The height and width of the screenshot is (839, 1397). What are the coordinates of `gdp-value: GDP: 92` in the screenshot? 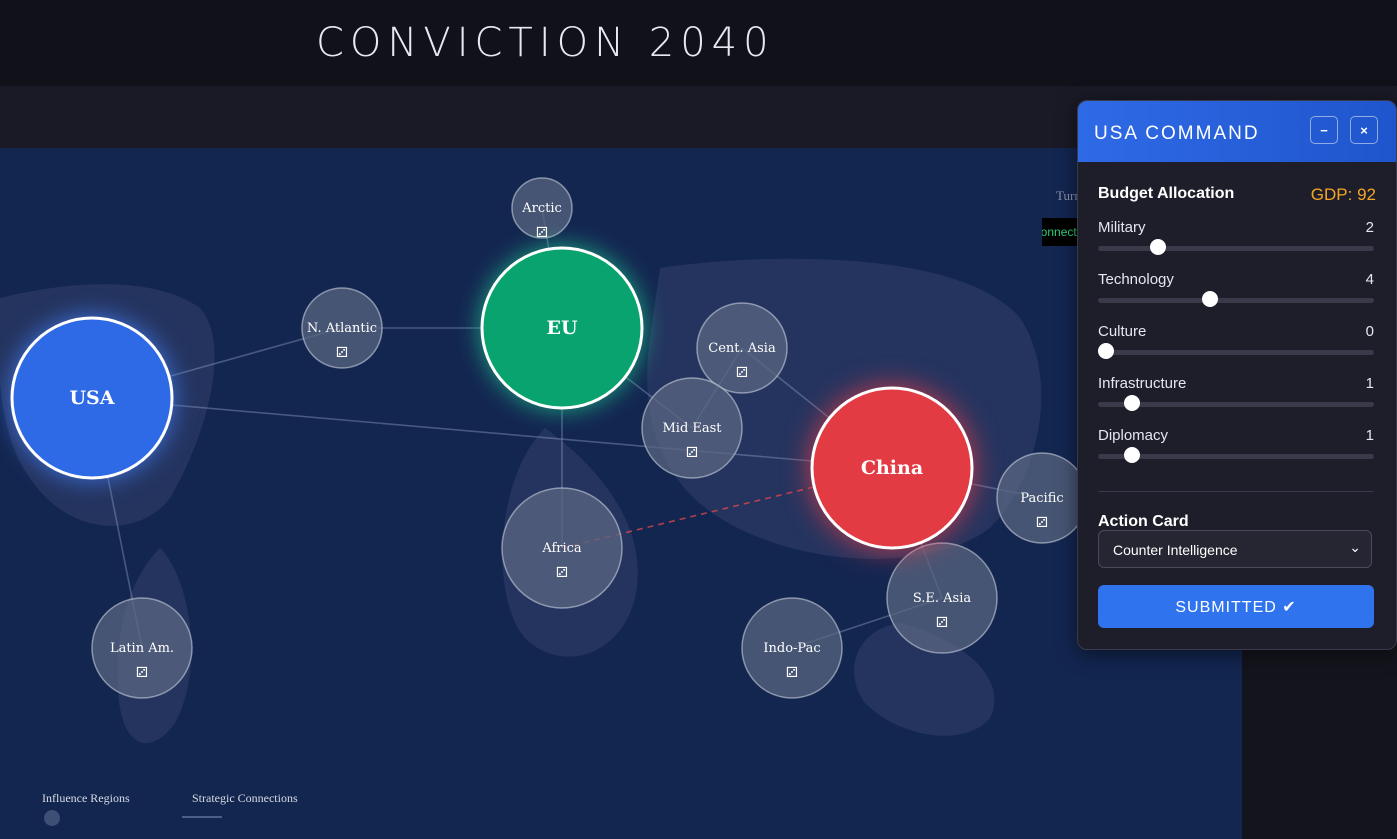 It's located at (1343, 194).